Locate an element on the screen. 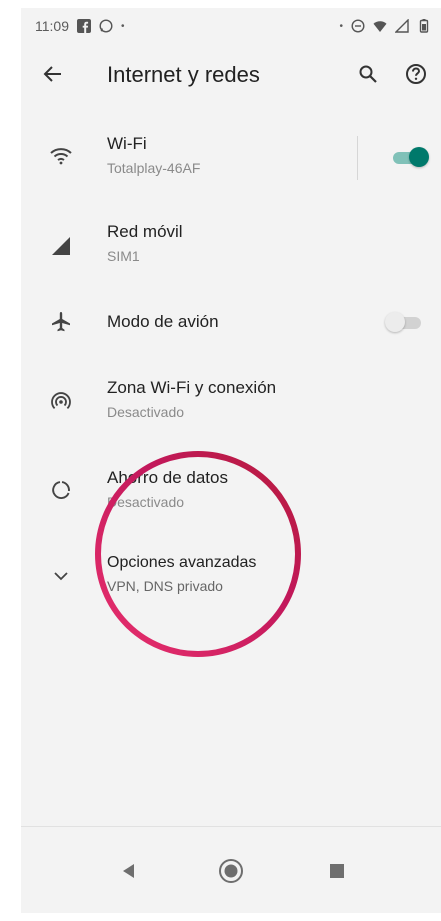 Image resolution: width=441 pixels, height=921 pixels. square-recents-icon is located at coordinates (337, 871).